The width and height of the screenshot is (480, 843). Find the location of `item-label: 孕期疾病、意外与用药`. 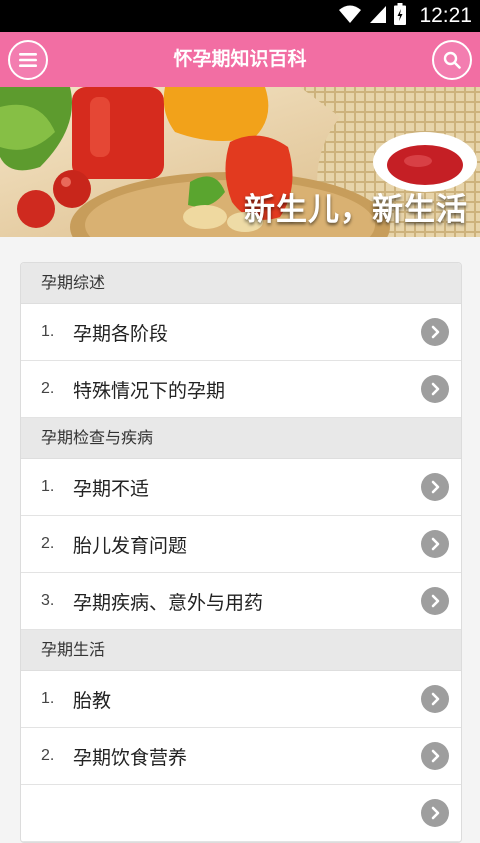

item-label: 孕期疾病、意外与用药 is located at coordinates (168, 602).